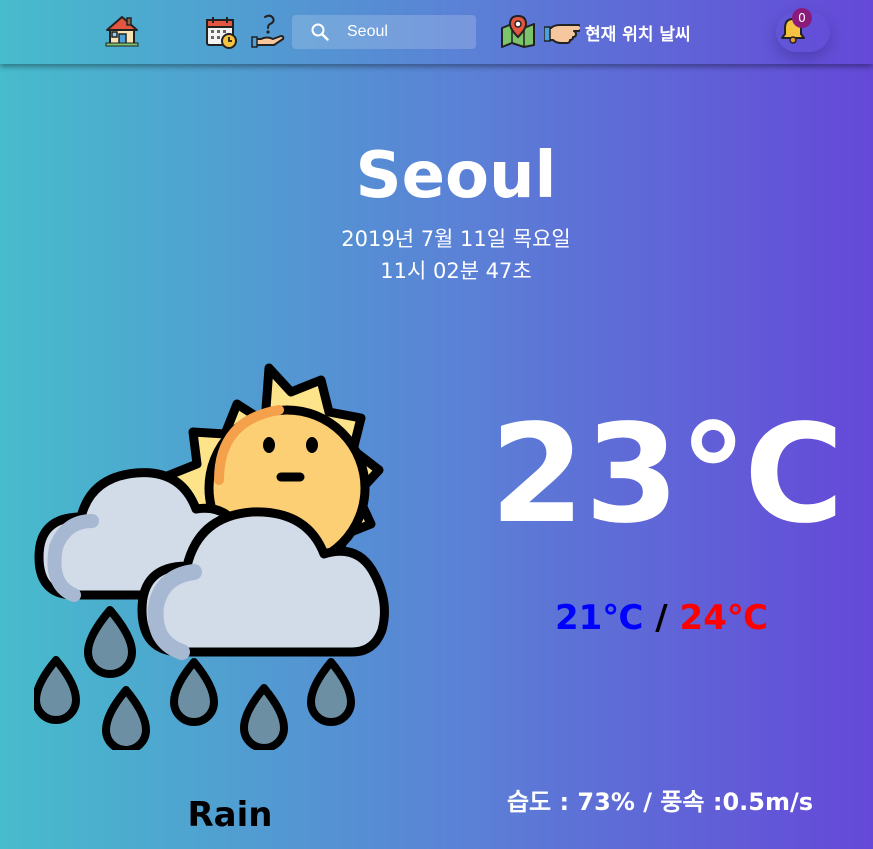 This screenshot has width=873, height=849. What do you see at coordinates (456, 176) in the screenshot?
I see `city-name: Seoul` at bounding box center [456, 176].